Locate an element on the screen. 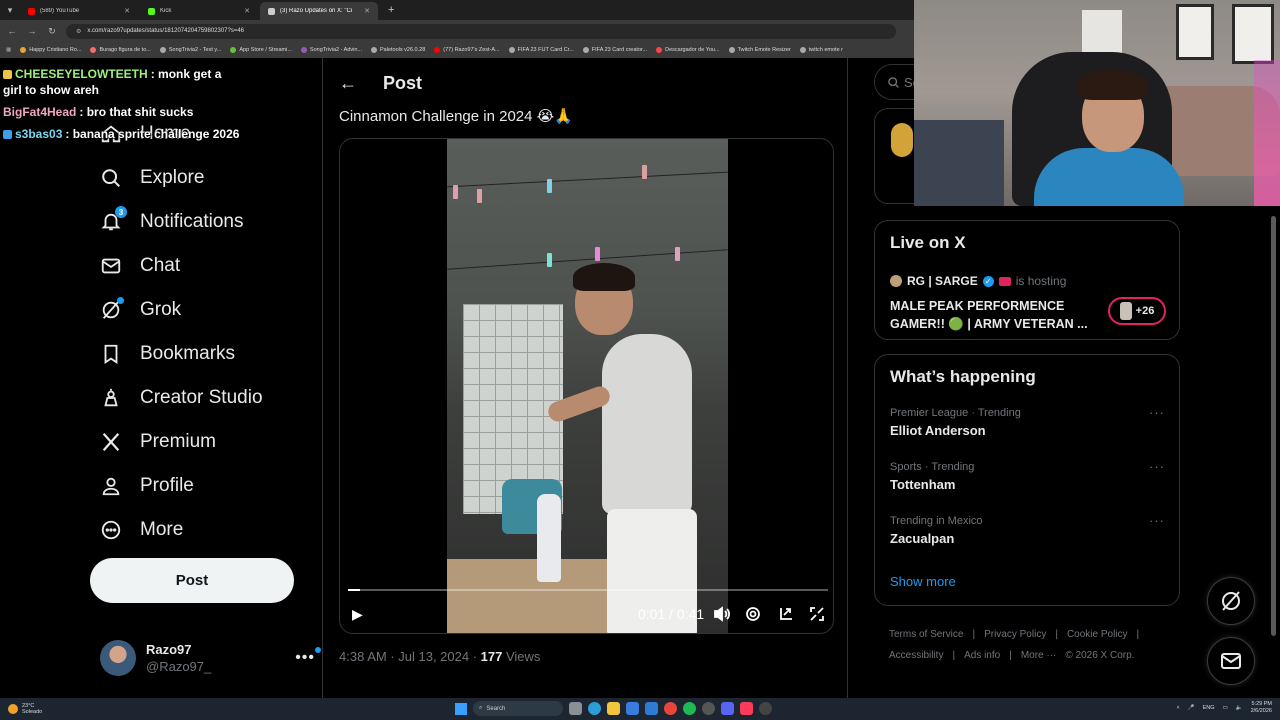 The height and width of the screenshot is (720, 1280). tray-chevron-icon: ˄ is located at coordinates (1178, 708).